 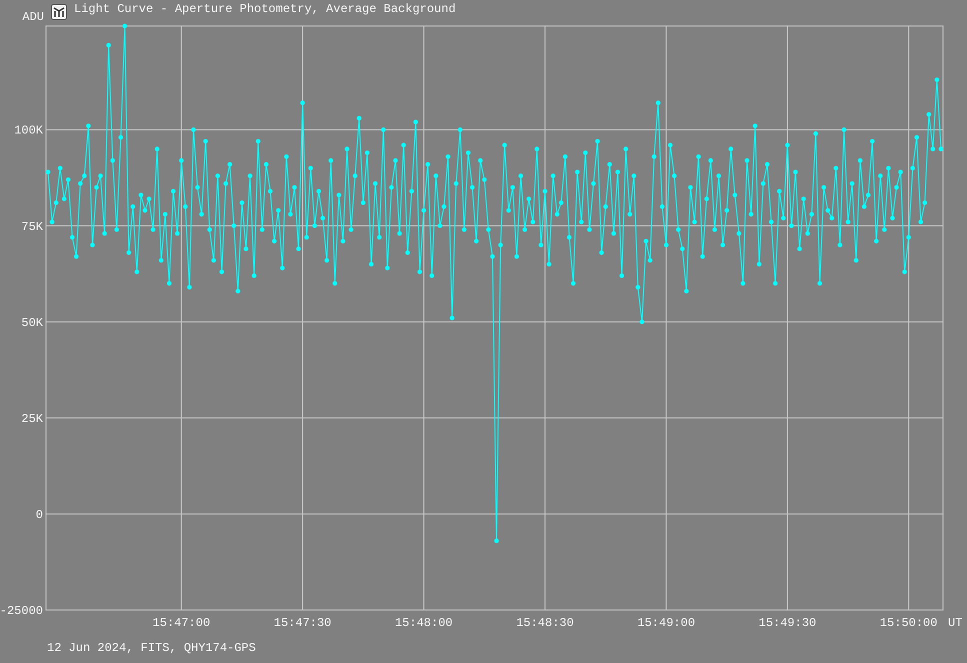 What do you see at coordinates (32, 323) in the screenshot?
I see `y-tick-label: 50K` at bounding box center [32, 323].